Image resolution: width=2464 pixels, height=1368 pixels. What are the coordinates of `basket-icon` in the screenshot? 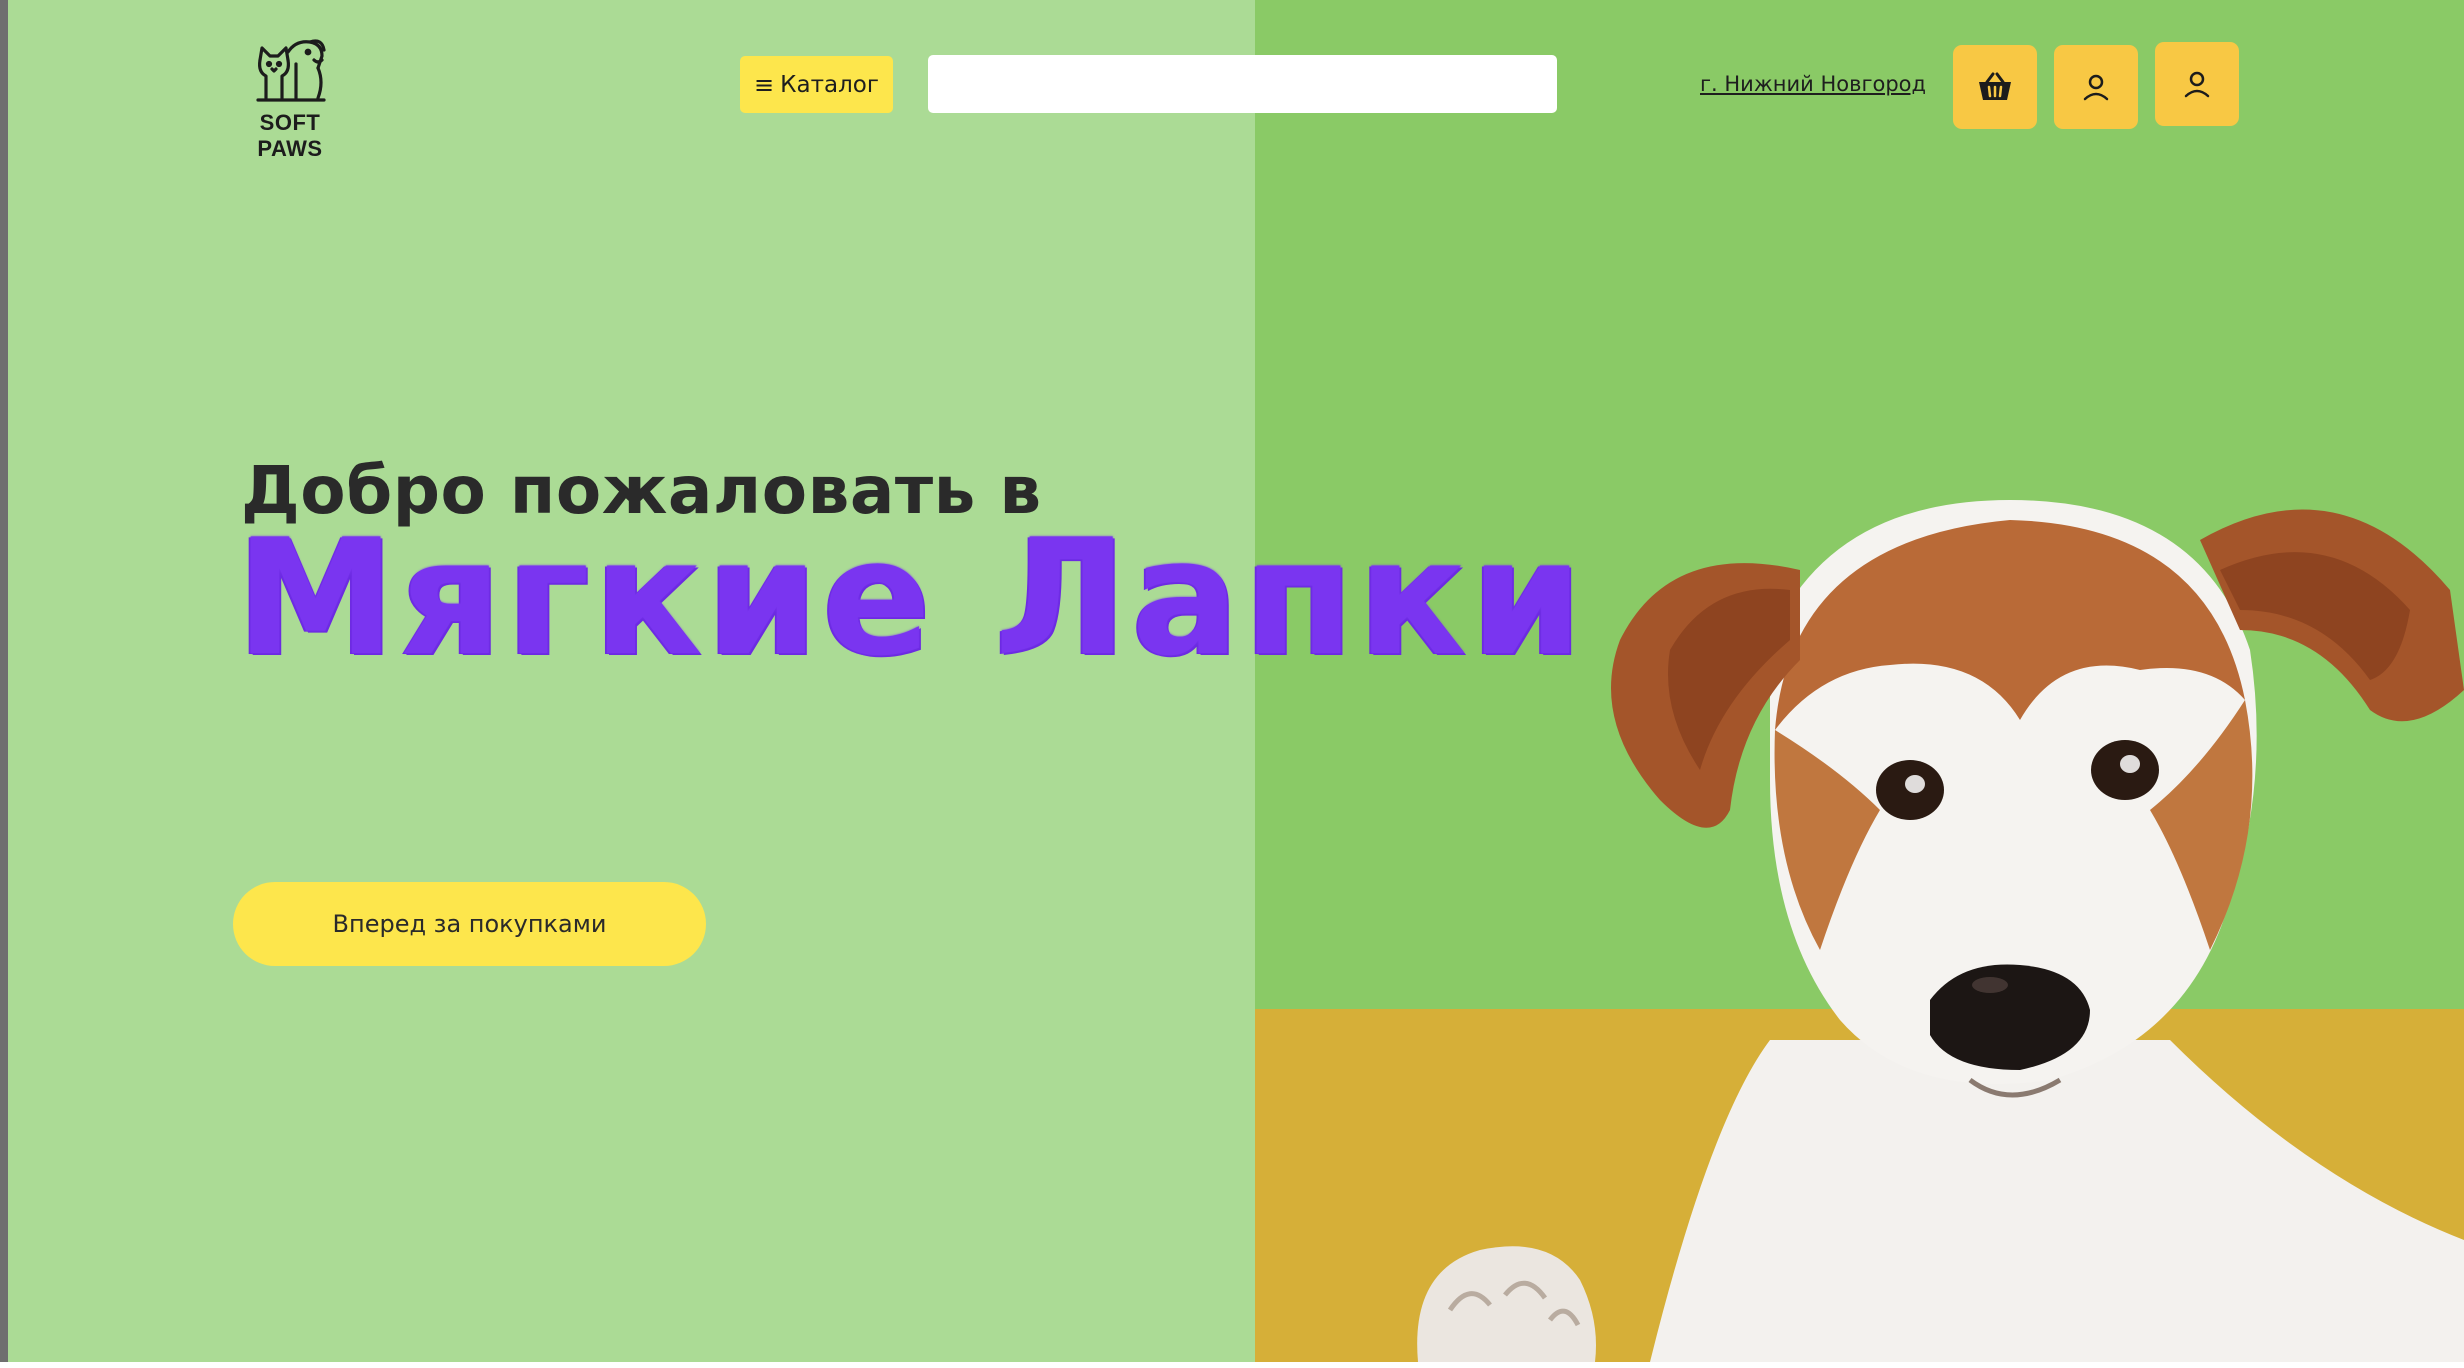 It's located at (1995, 86).